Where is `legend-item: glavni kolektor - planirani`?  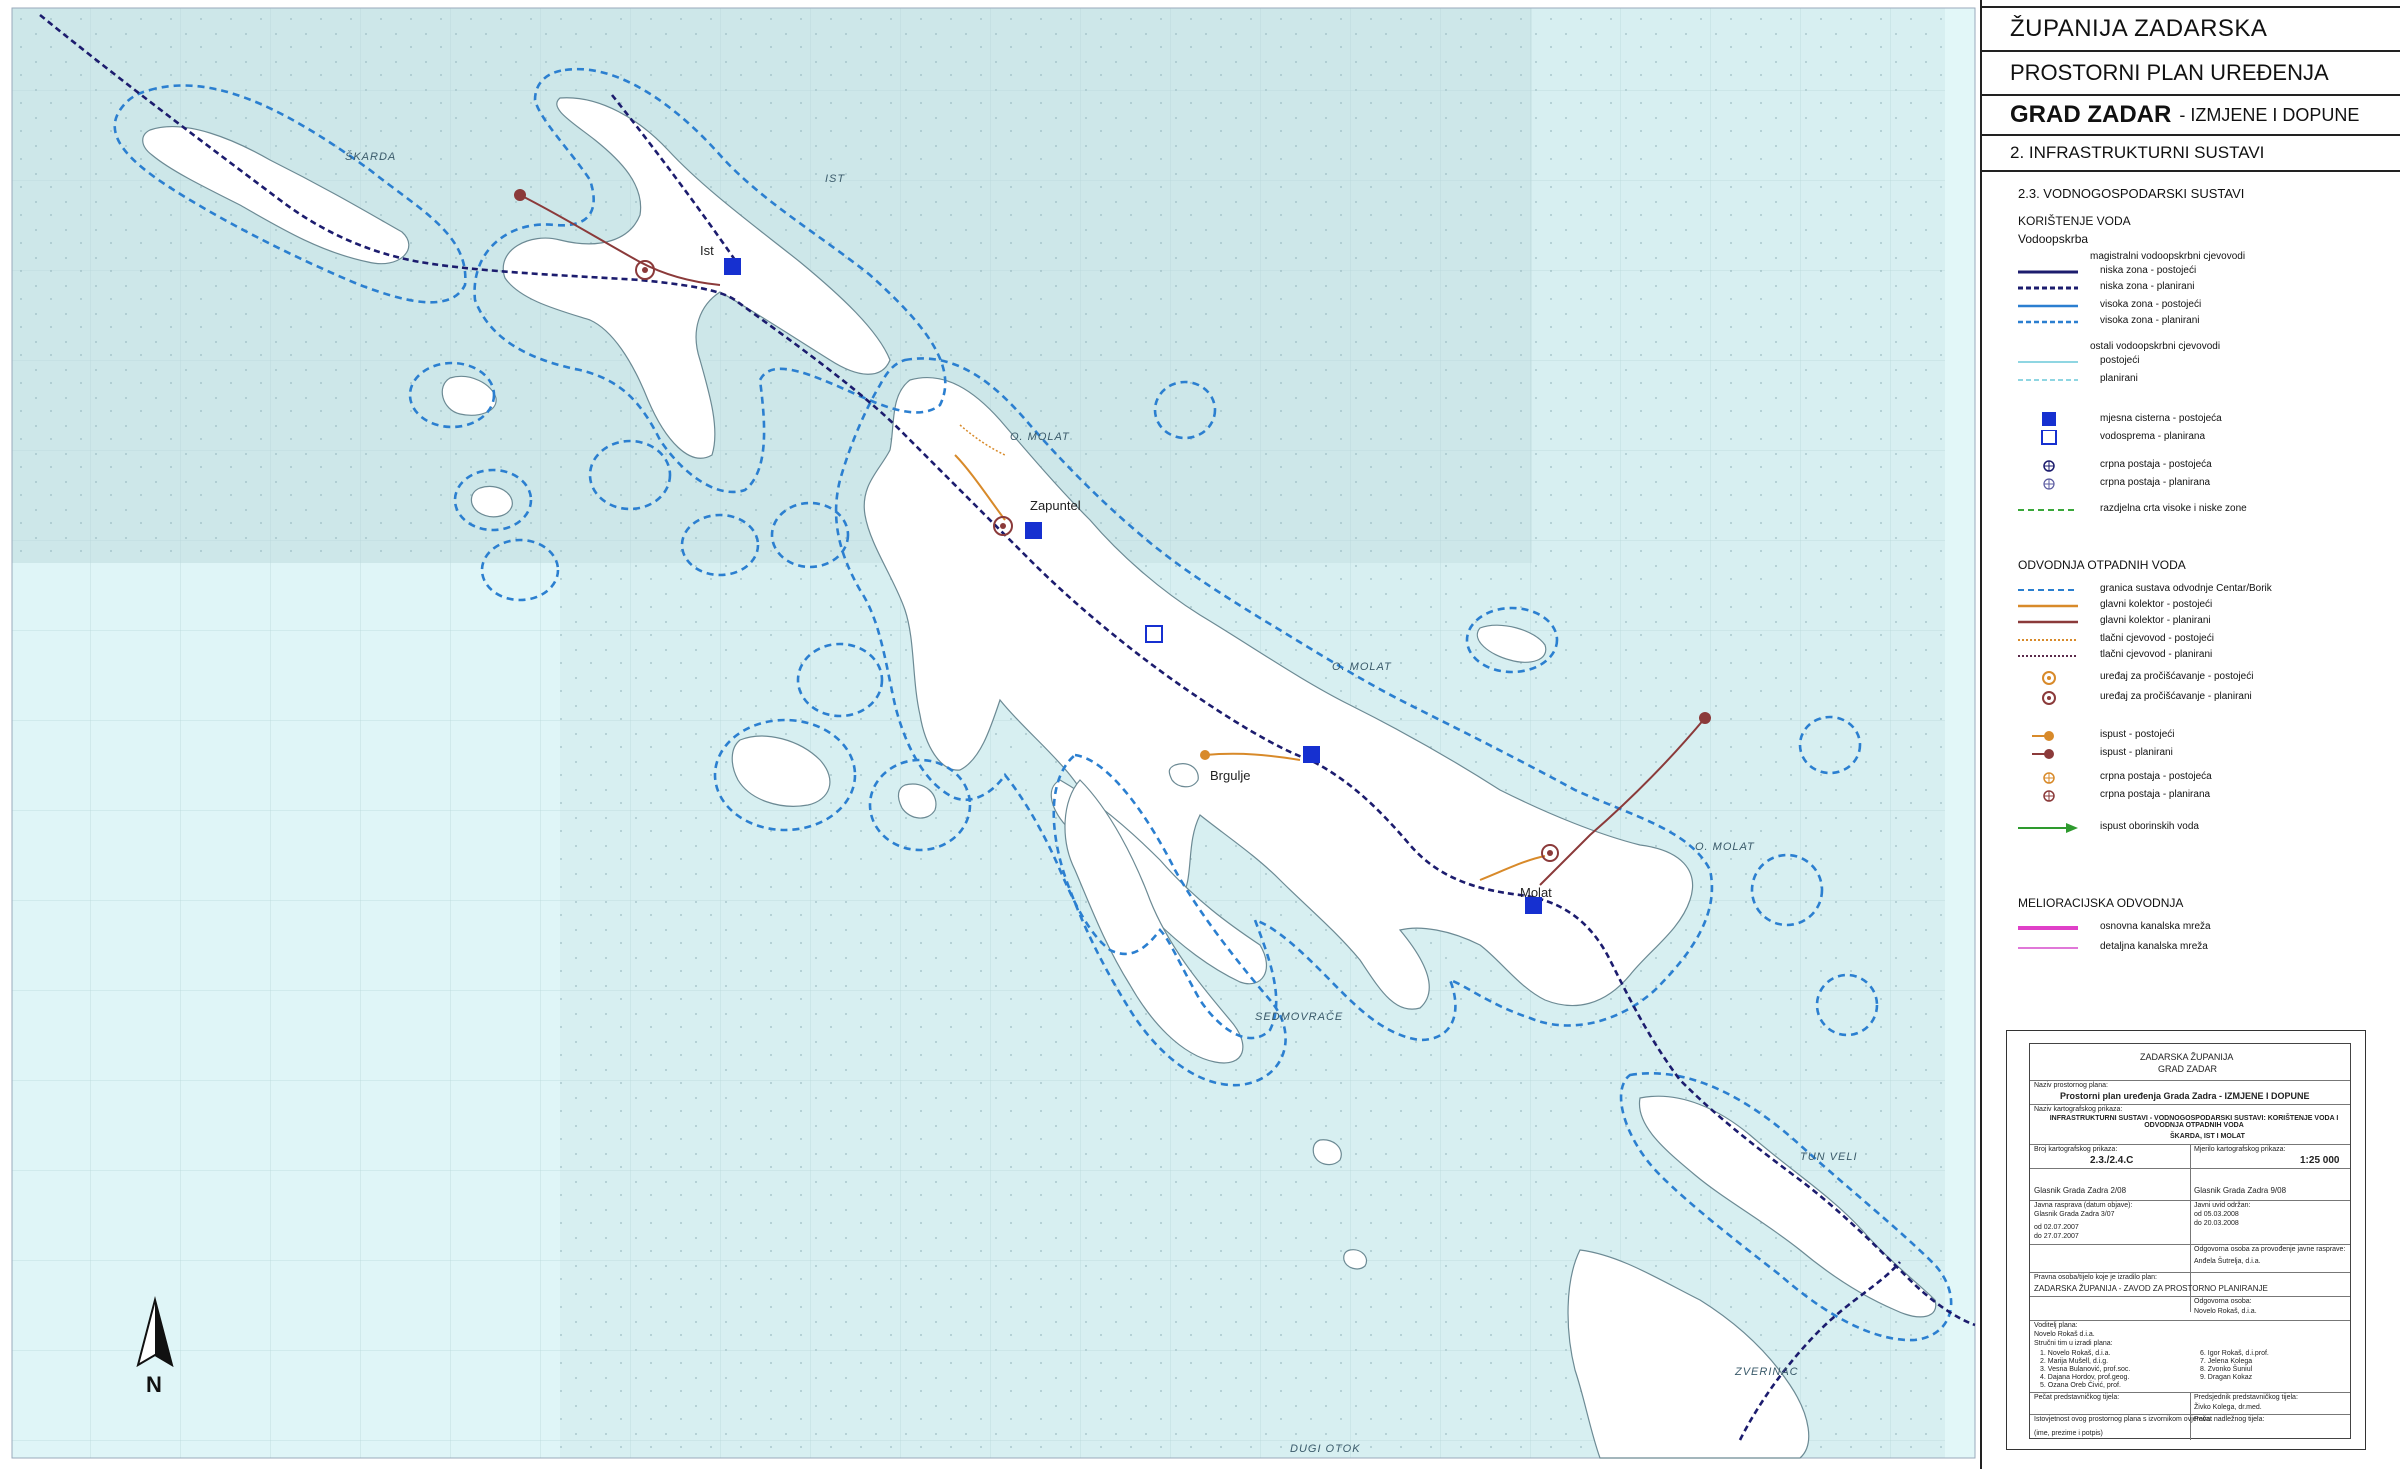 legend-item: glavni kolektor - planirani is located at coordinates (2198, 622).